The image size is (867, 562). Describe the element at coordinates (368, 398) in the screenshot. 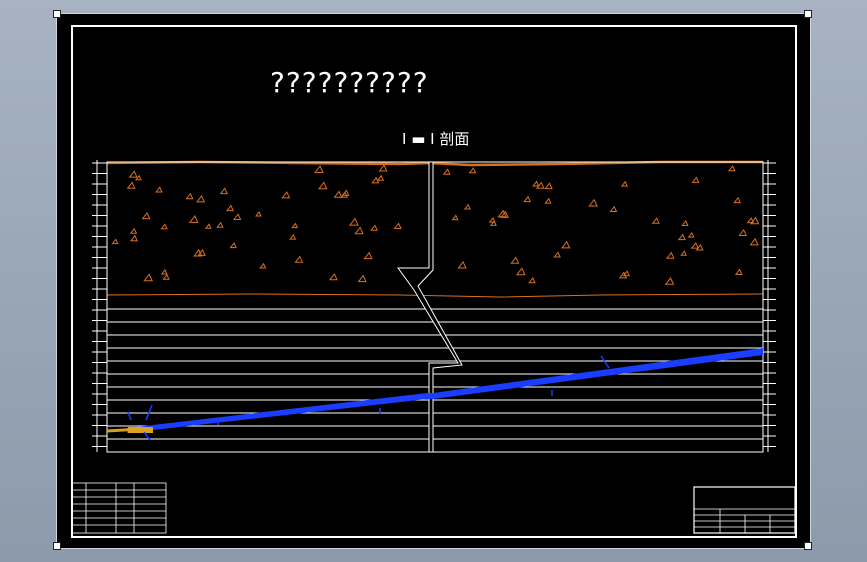

I see `seam-marks` at that location.